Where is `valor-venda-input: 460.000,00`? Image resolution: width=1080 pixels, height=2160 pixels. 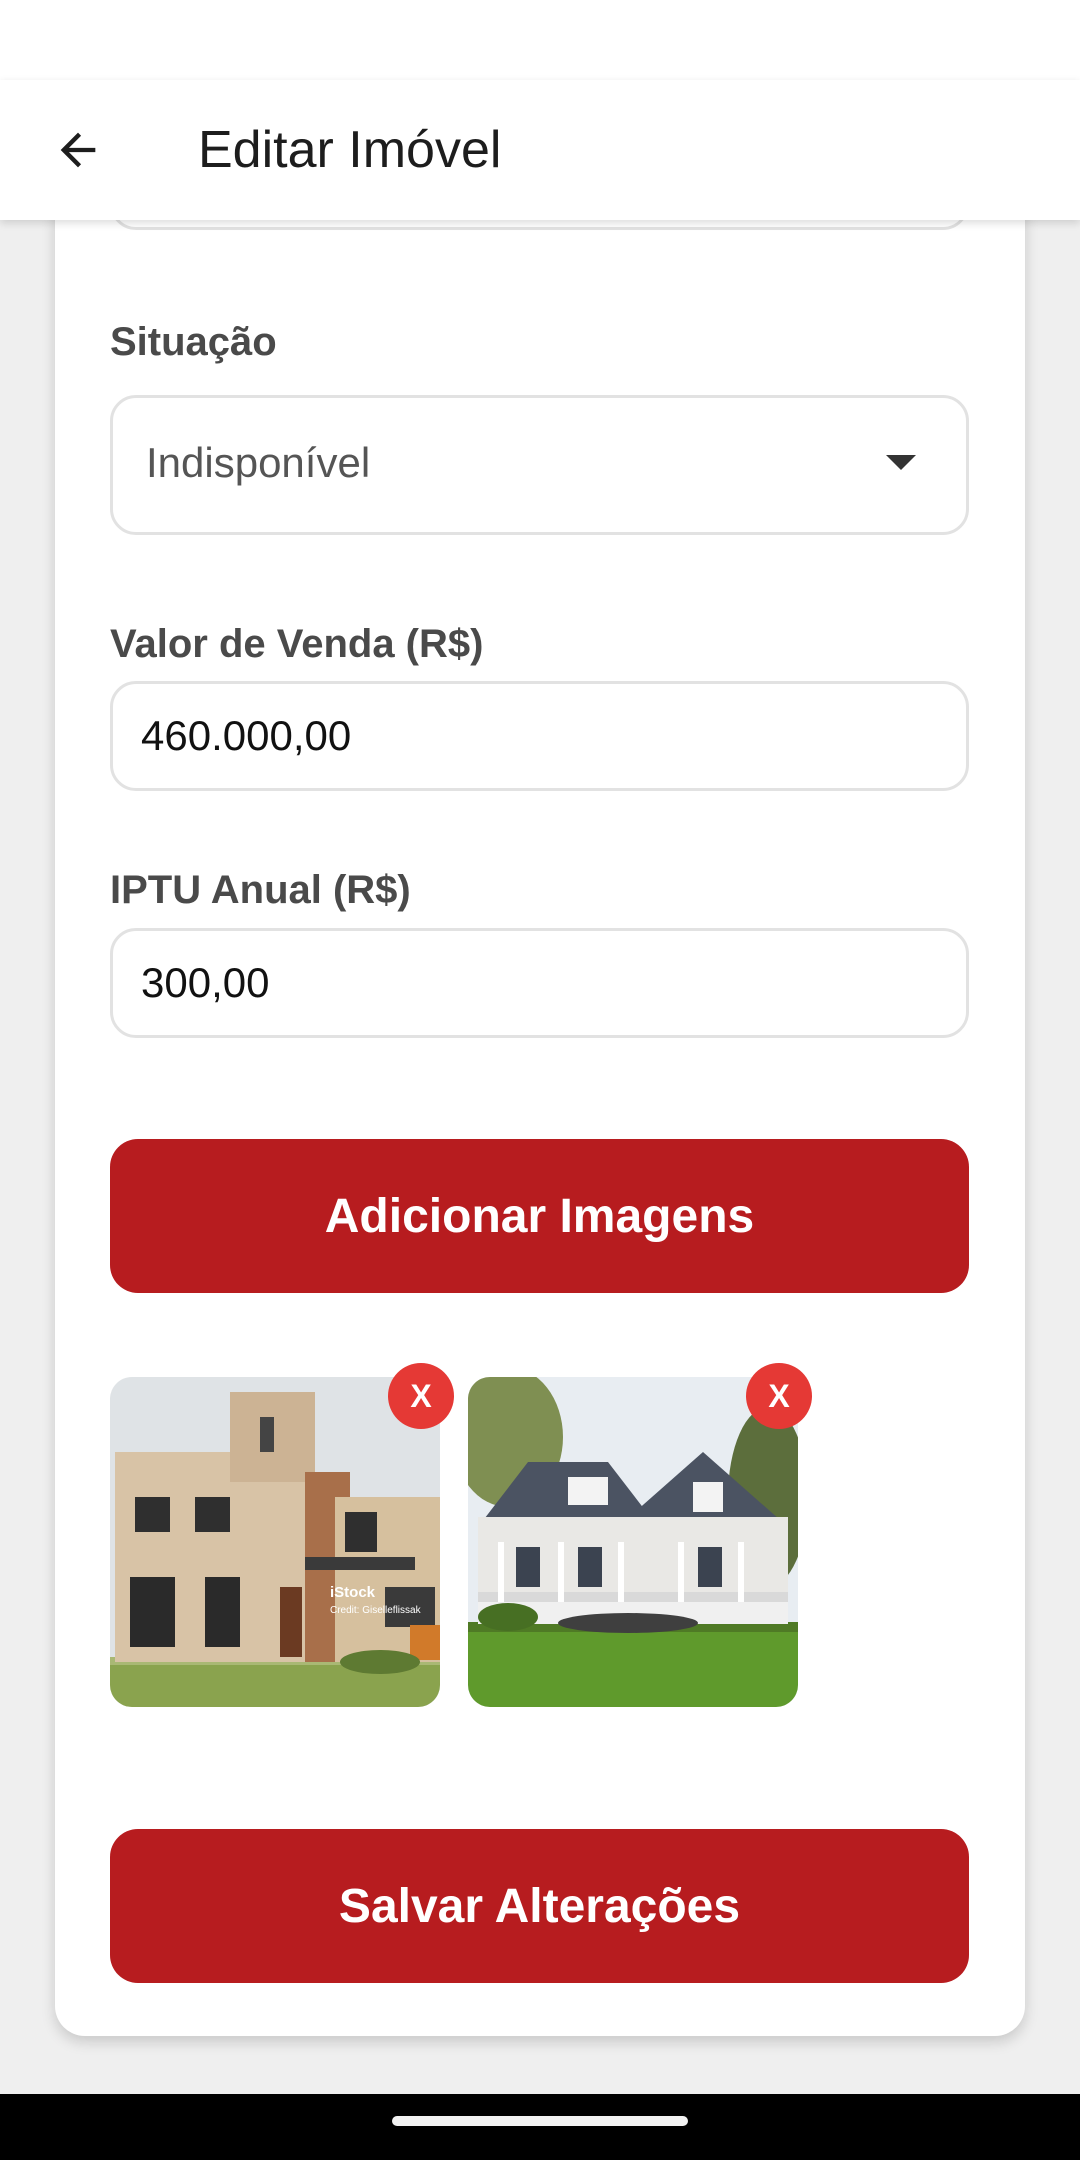 valor-venda-input: 460.000,00 is located at coordinates (539, 736).